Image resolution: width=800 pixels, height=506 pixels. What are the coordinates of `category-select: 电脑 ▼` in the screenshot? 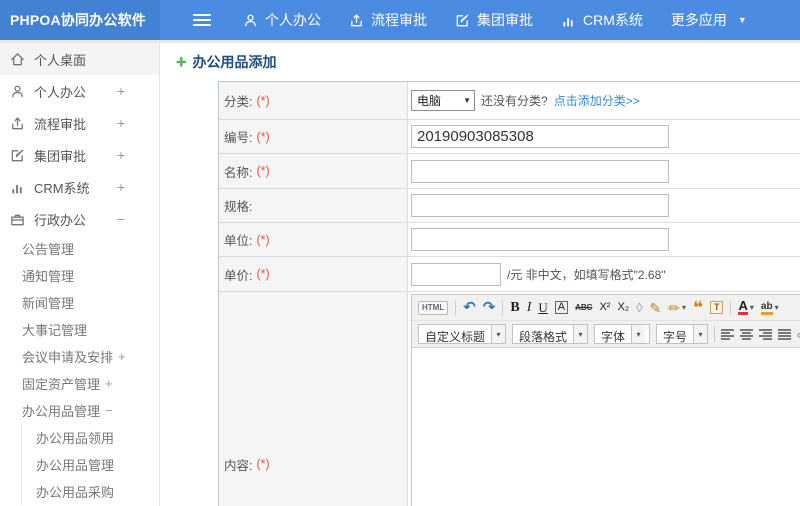 It's located at (443, 100).